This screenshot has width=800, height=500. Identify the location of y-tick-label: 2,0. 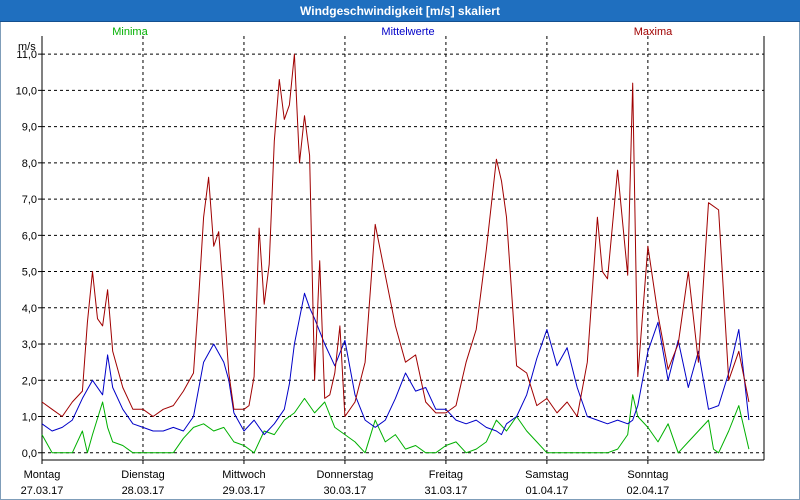
(29, 381).